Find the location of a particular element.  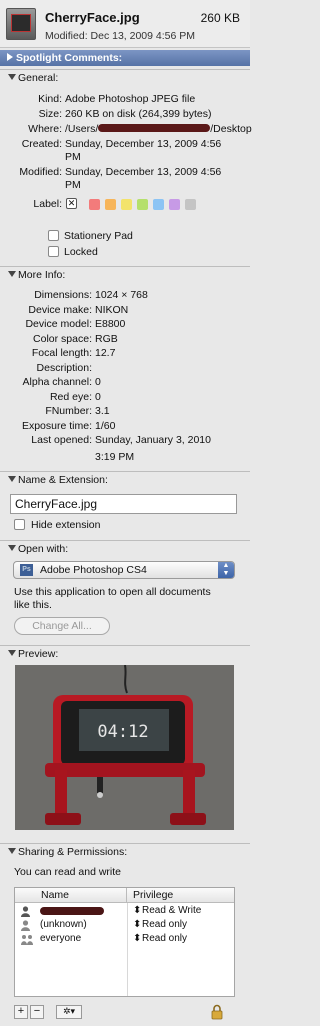

where-label: Where: is located at coordinates (45, 129).